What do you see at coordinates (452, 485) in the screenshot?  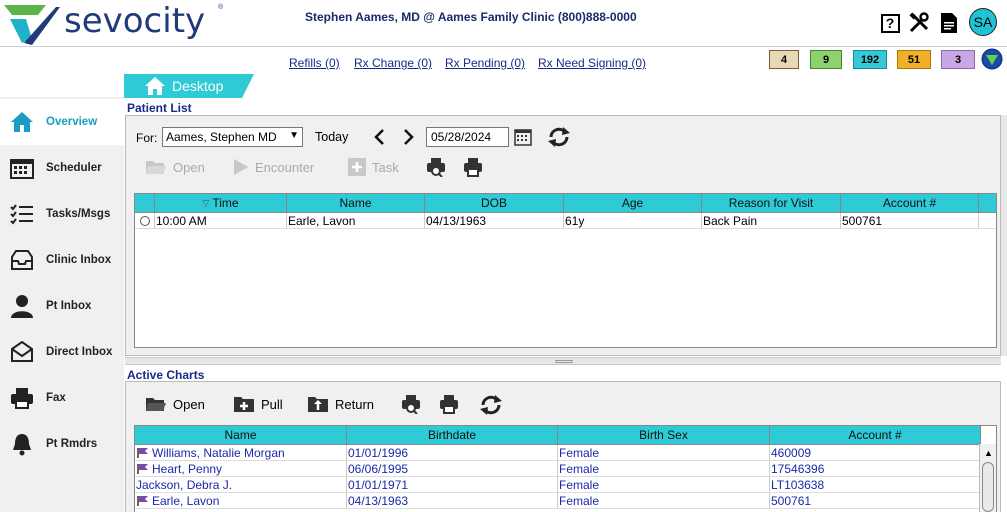 I see `cell-birthdate: 01/01/1971` at bounding box center [452, 485].